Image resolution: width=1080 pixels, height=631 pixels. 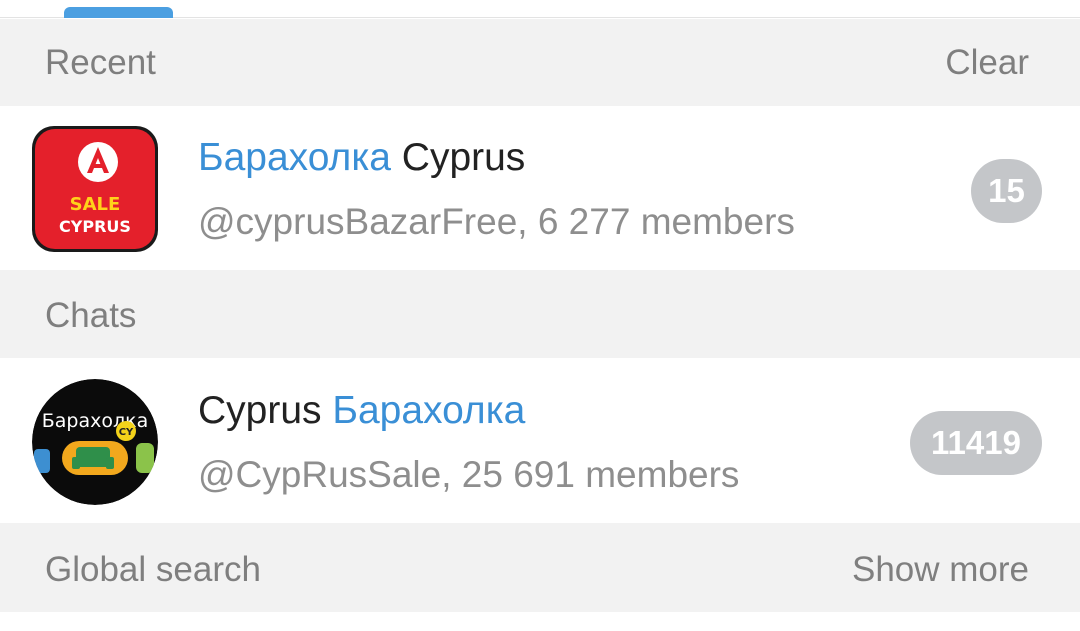 What do you see at coordinates (976, 443) in the screenshot?
I see `unread-count-badge: 11419` at bounding box center [976, 443].